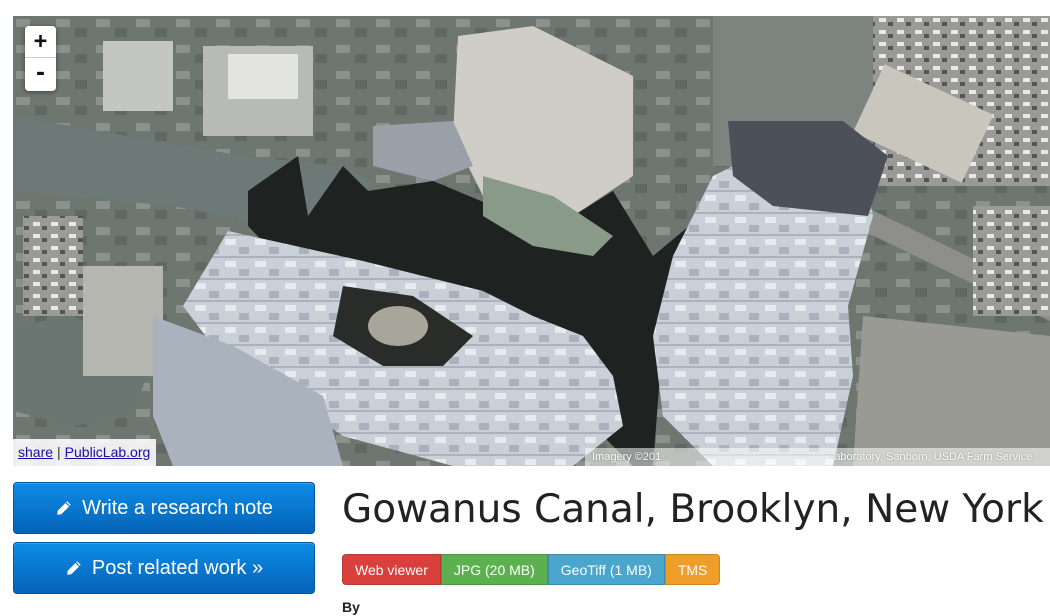 This screenshot has height=616, width=1050. I want to click on stone-pile, so click(398, 326).